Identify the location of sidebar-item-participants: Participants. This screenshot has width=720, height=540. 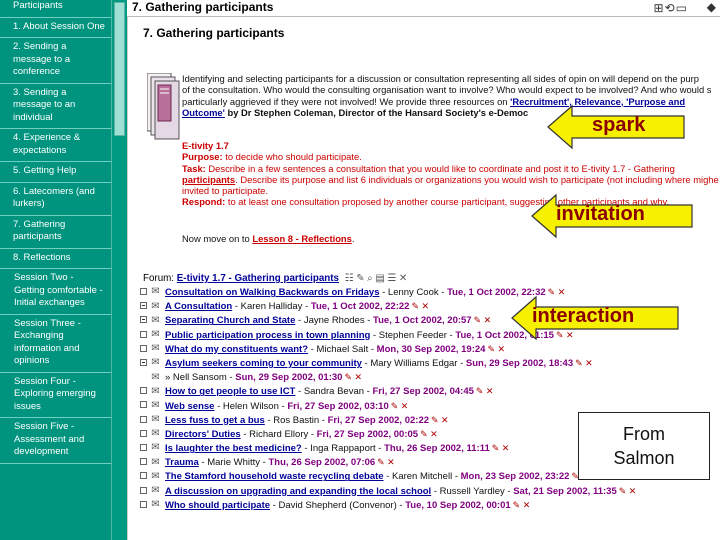
(55, 9).